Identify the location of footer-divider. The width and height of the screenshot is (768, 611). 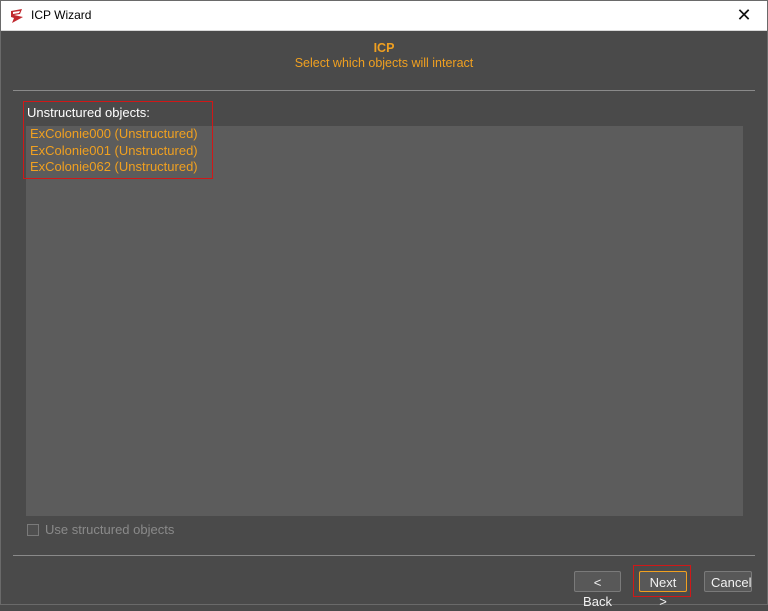
(384, 555).